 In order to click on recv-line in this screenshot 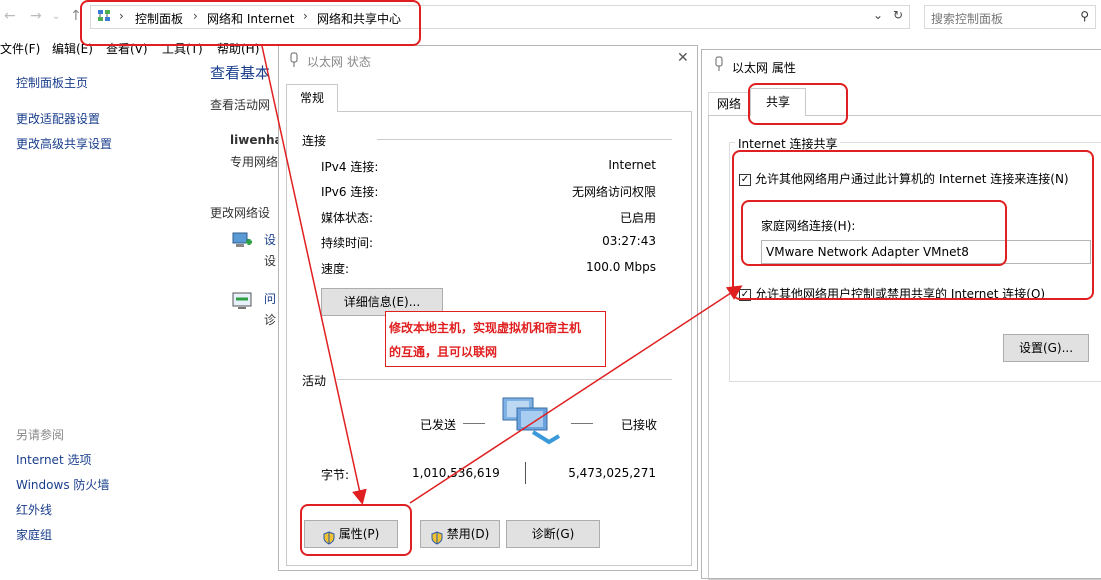, I will do `click(582, 423)`.